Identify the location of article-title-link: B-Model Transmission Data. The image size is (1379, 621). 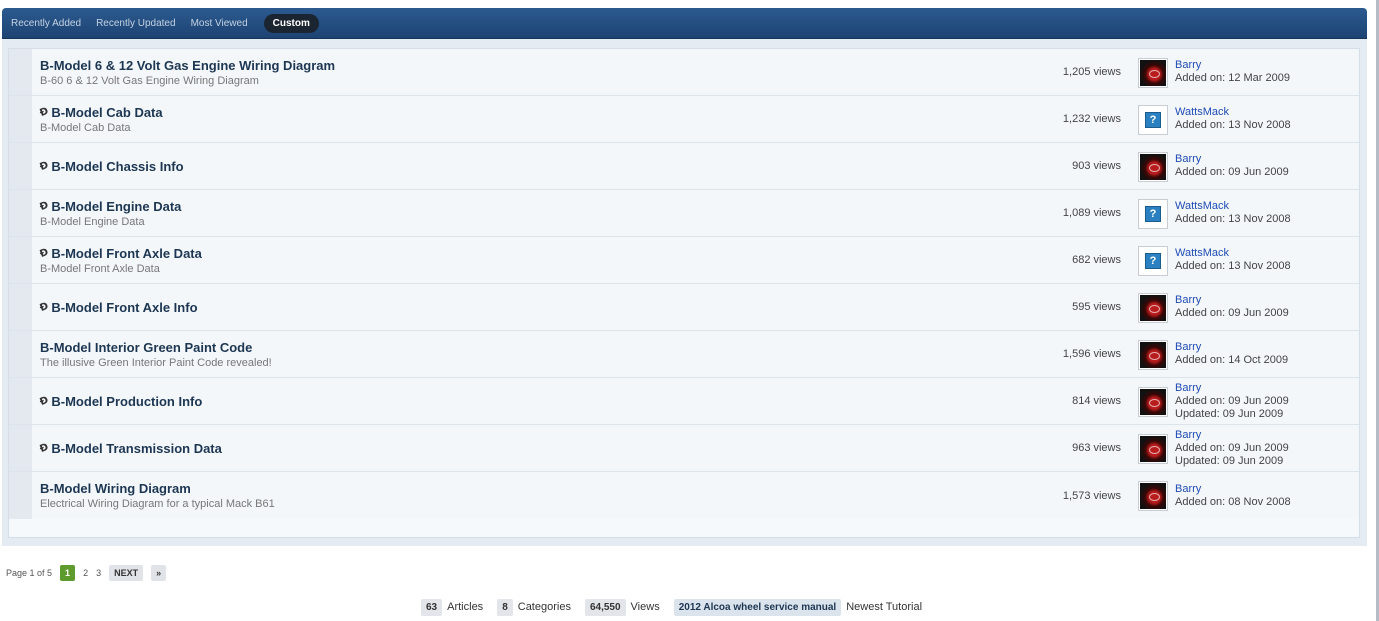
(136, 448).